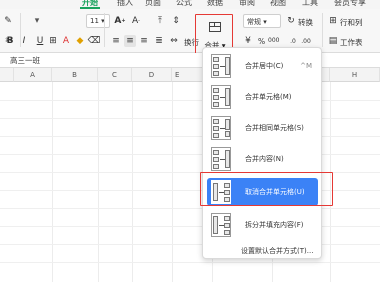 Image resolution: width=380 pixels, height=282 pixels. Describe the element at coordinates (130, 41) in the screenshot. I see `align-center-icon: ≡` at that location.